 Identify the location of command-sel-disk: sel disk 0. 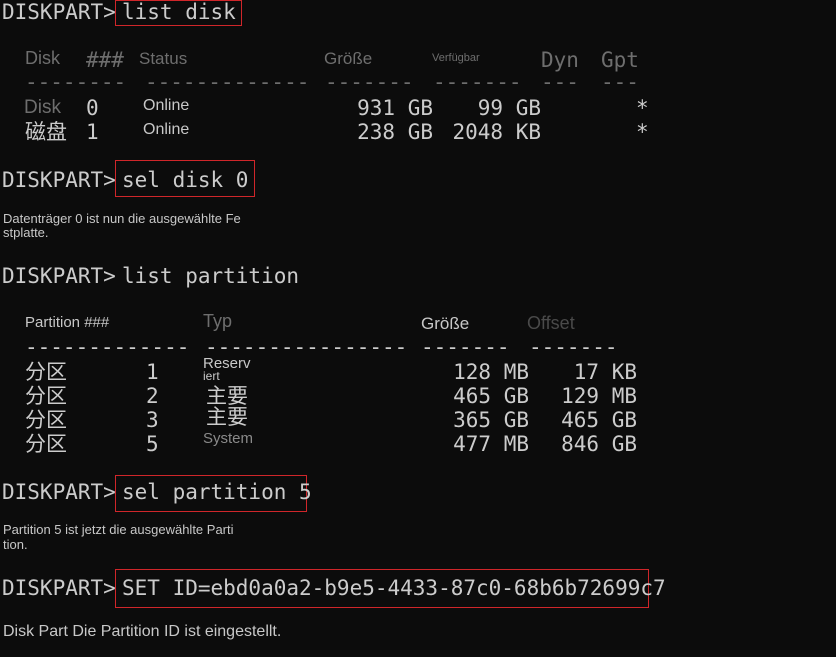
(185, 180).